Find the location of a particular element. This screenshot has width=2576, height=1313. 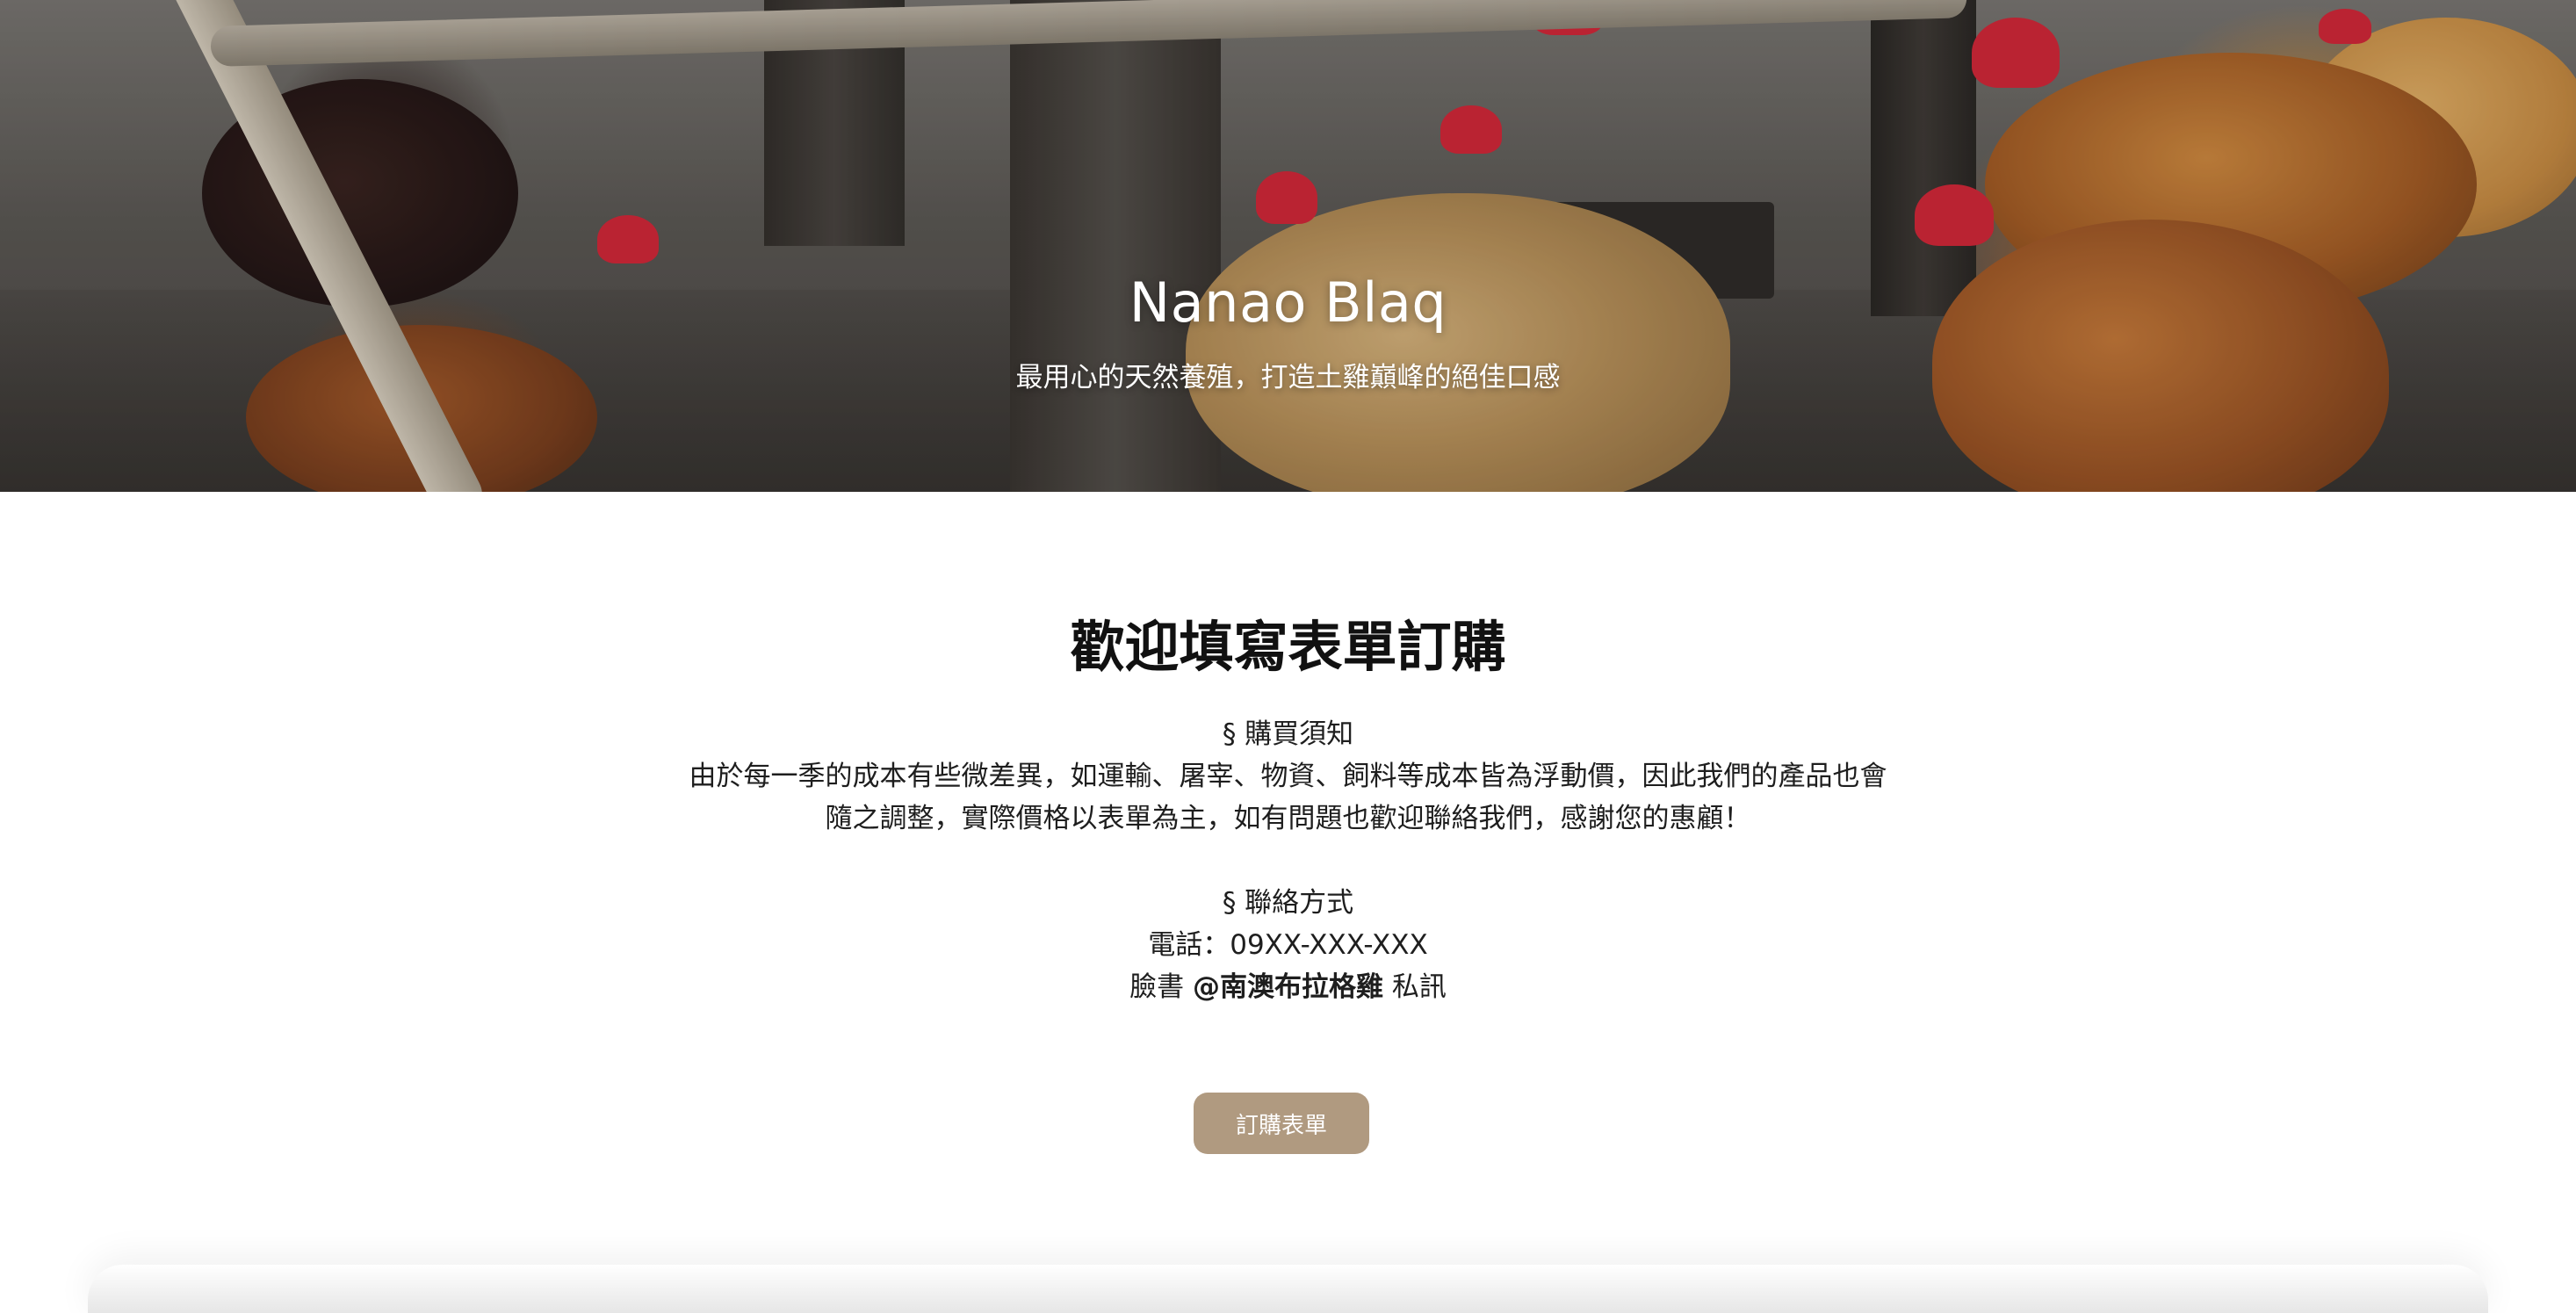

site-title: Nanao Blaq is located at coordinates (1288, 303).